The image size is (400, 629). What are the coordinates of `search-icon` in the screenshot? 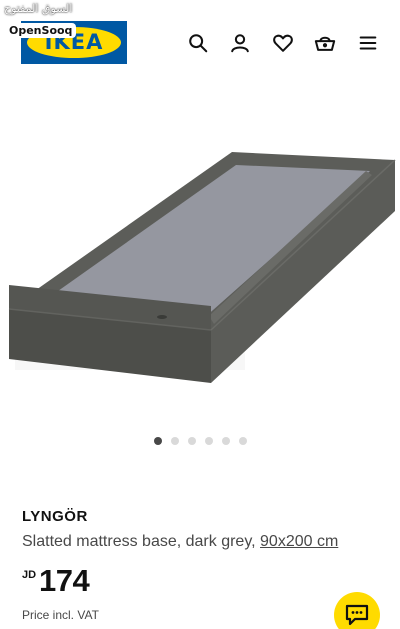 It's located at (198, 43).